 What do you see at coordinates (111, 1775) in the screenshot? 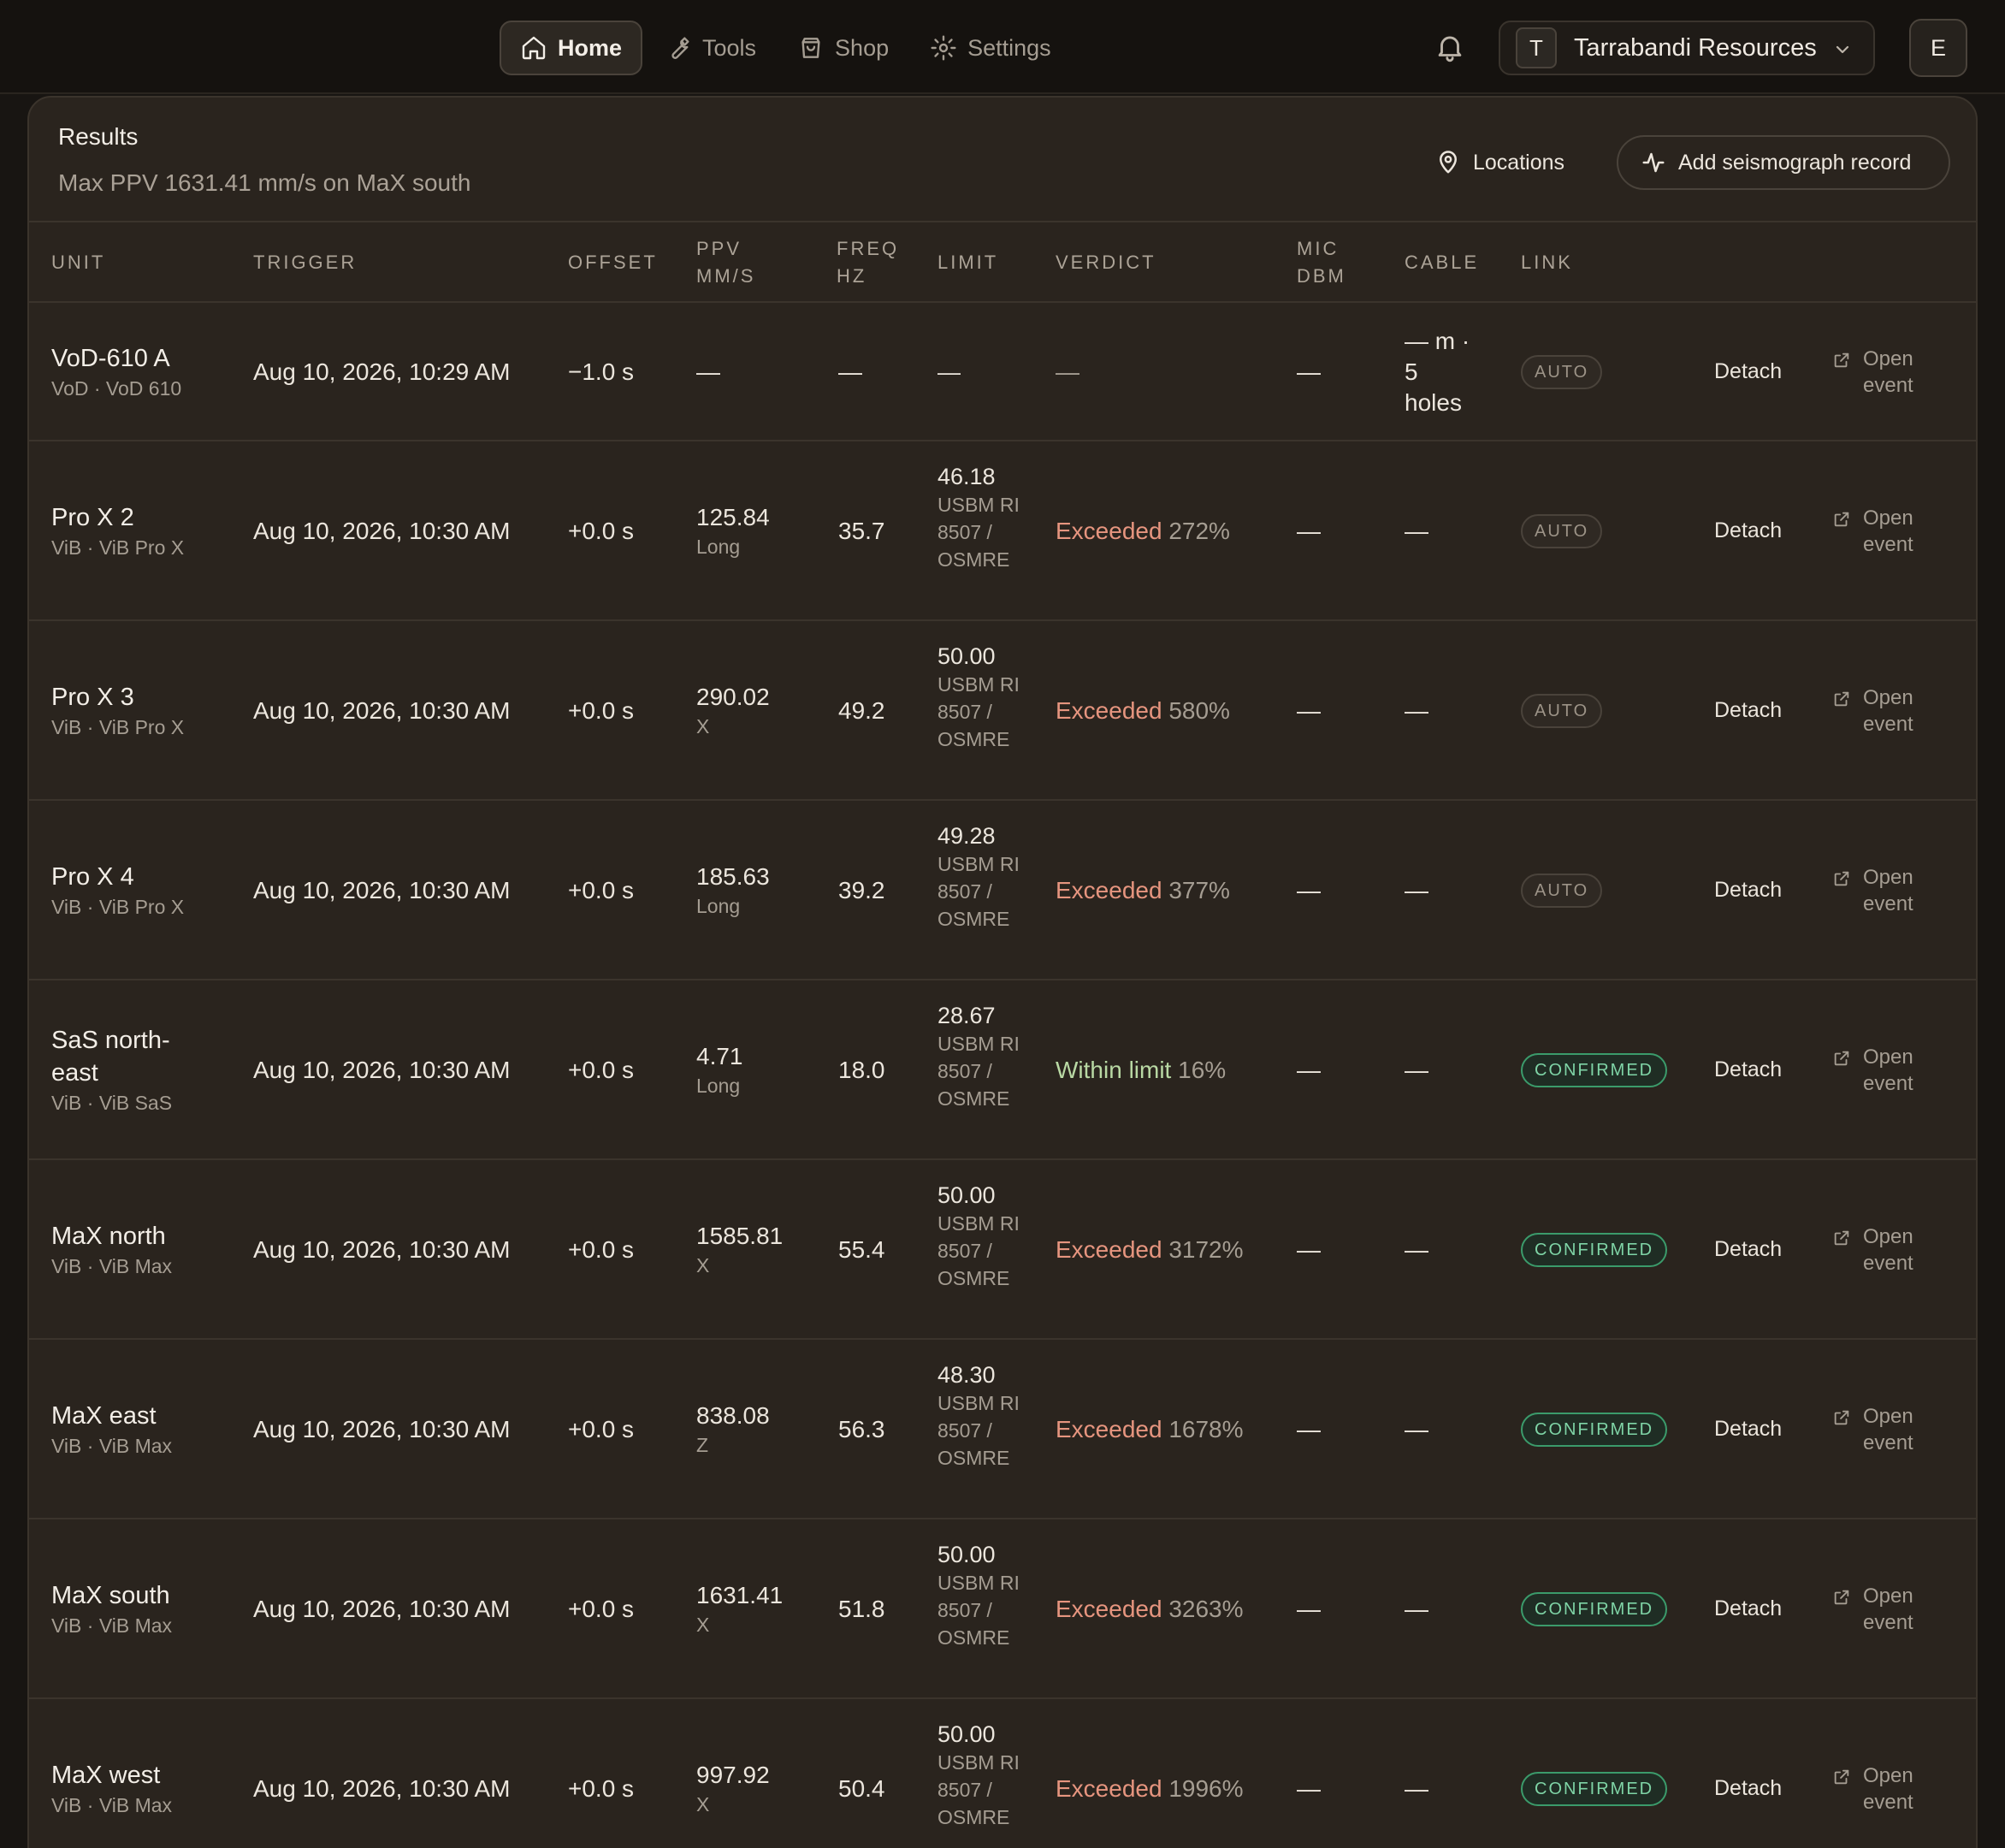
I see `unit-name: MaX west` at bounding box center [111, 1775].